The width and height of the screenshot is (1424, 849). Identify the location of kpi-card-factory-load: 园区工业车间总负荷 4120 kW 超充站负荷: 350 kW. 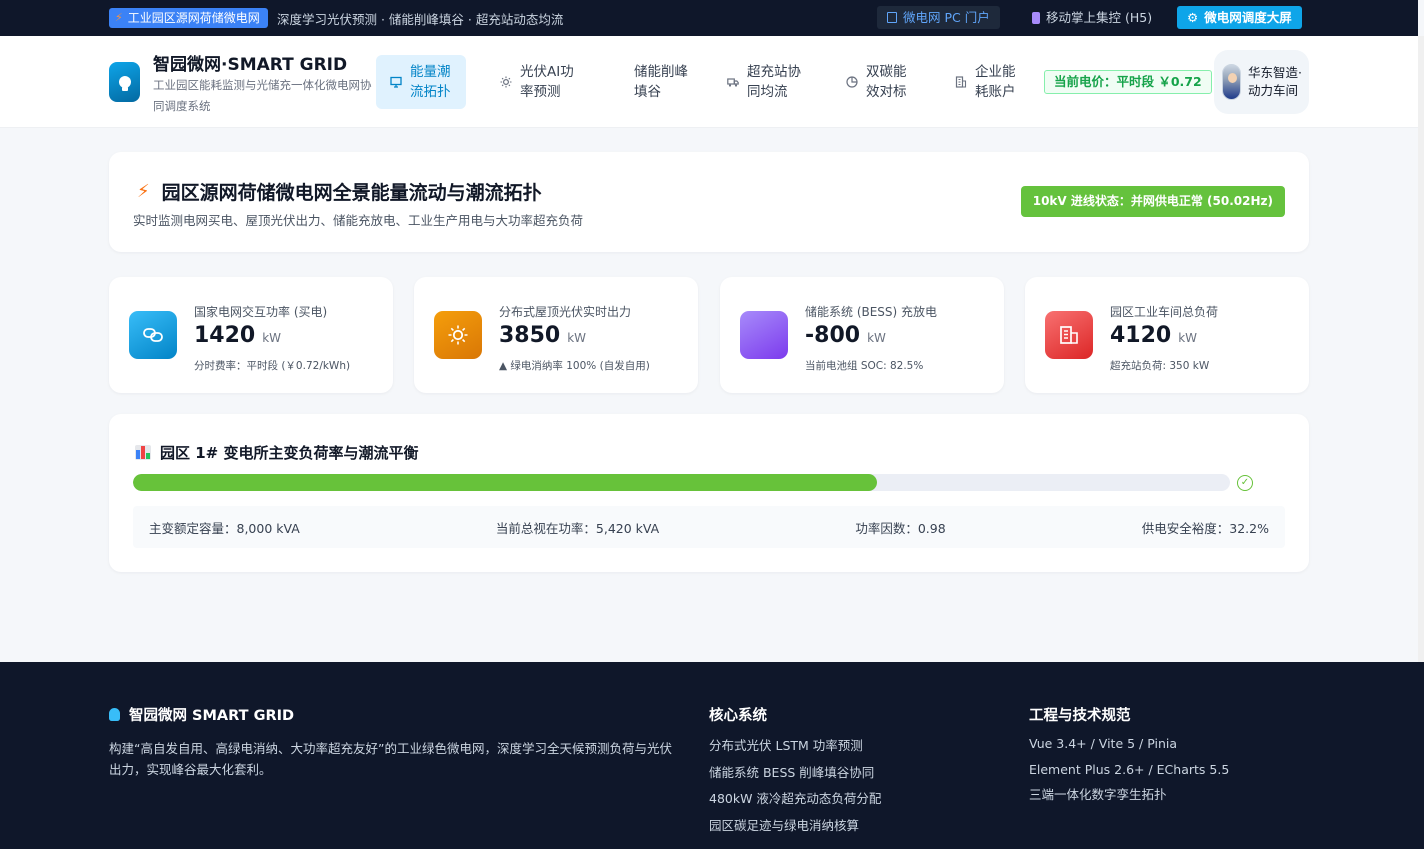
(1167, 335).